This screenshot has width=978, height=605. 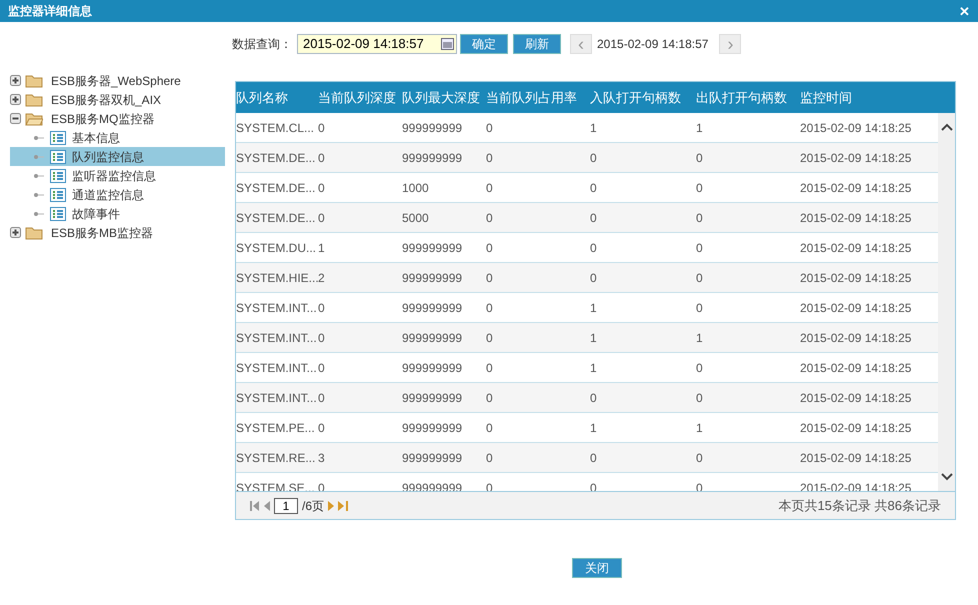 I want to click on confirm-button: 确定, so click(x=484, y=44).